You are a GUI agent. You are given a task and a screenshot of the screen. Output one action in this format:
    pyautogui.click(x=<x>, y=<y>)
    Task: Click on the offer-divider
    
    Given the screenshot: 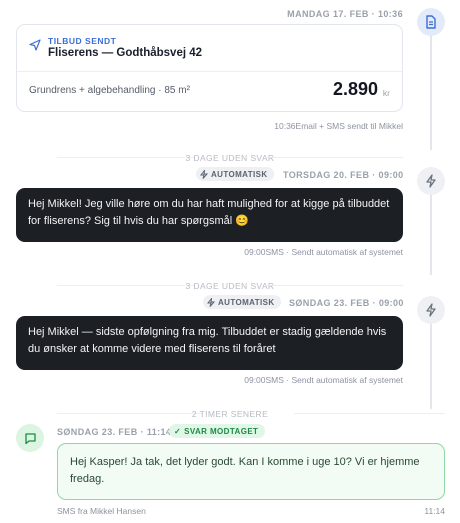 What is the action you would take?
    pyautogui.click(x=209, y=71)
    